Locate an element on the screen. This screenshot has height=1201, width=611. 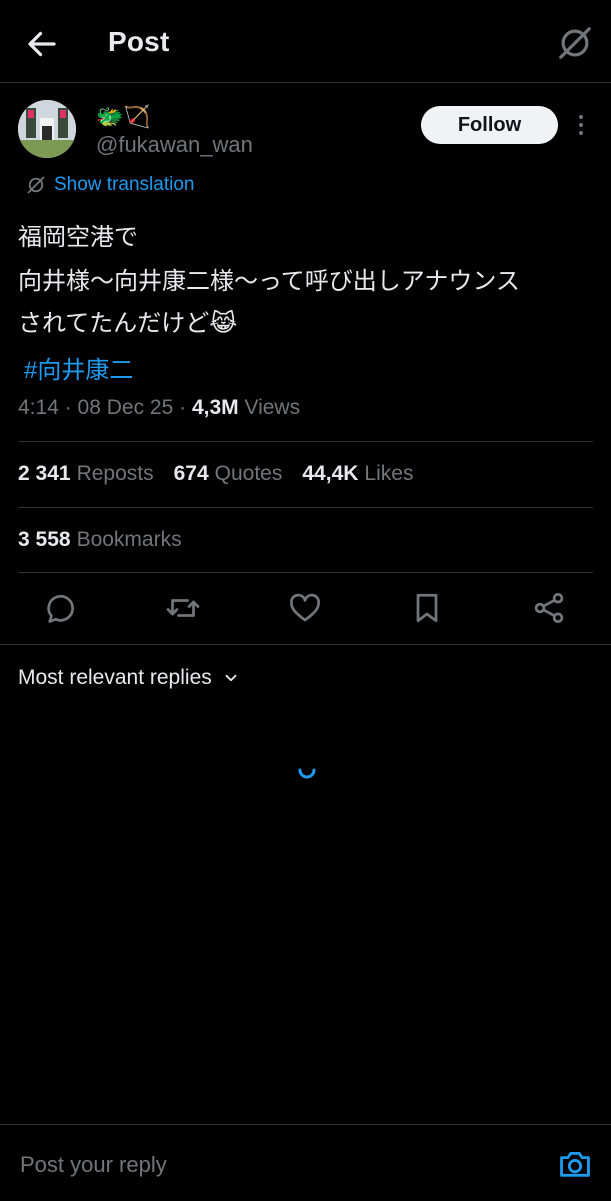
top-app-bar is located at coordinates (305, 41).